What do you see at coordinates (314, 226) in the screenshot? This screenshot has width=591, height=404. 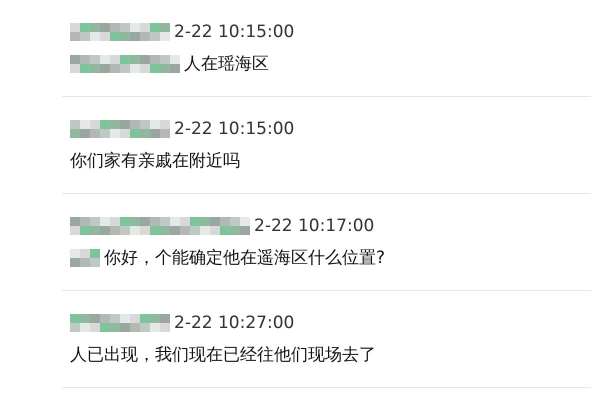 I see `message-time: 2-22 10:17:00` at bounding box center [314, 226].